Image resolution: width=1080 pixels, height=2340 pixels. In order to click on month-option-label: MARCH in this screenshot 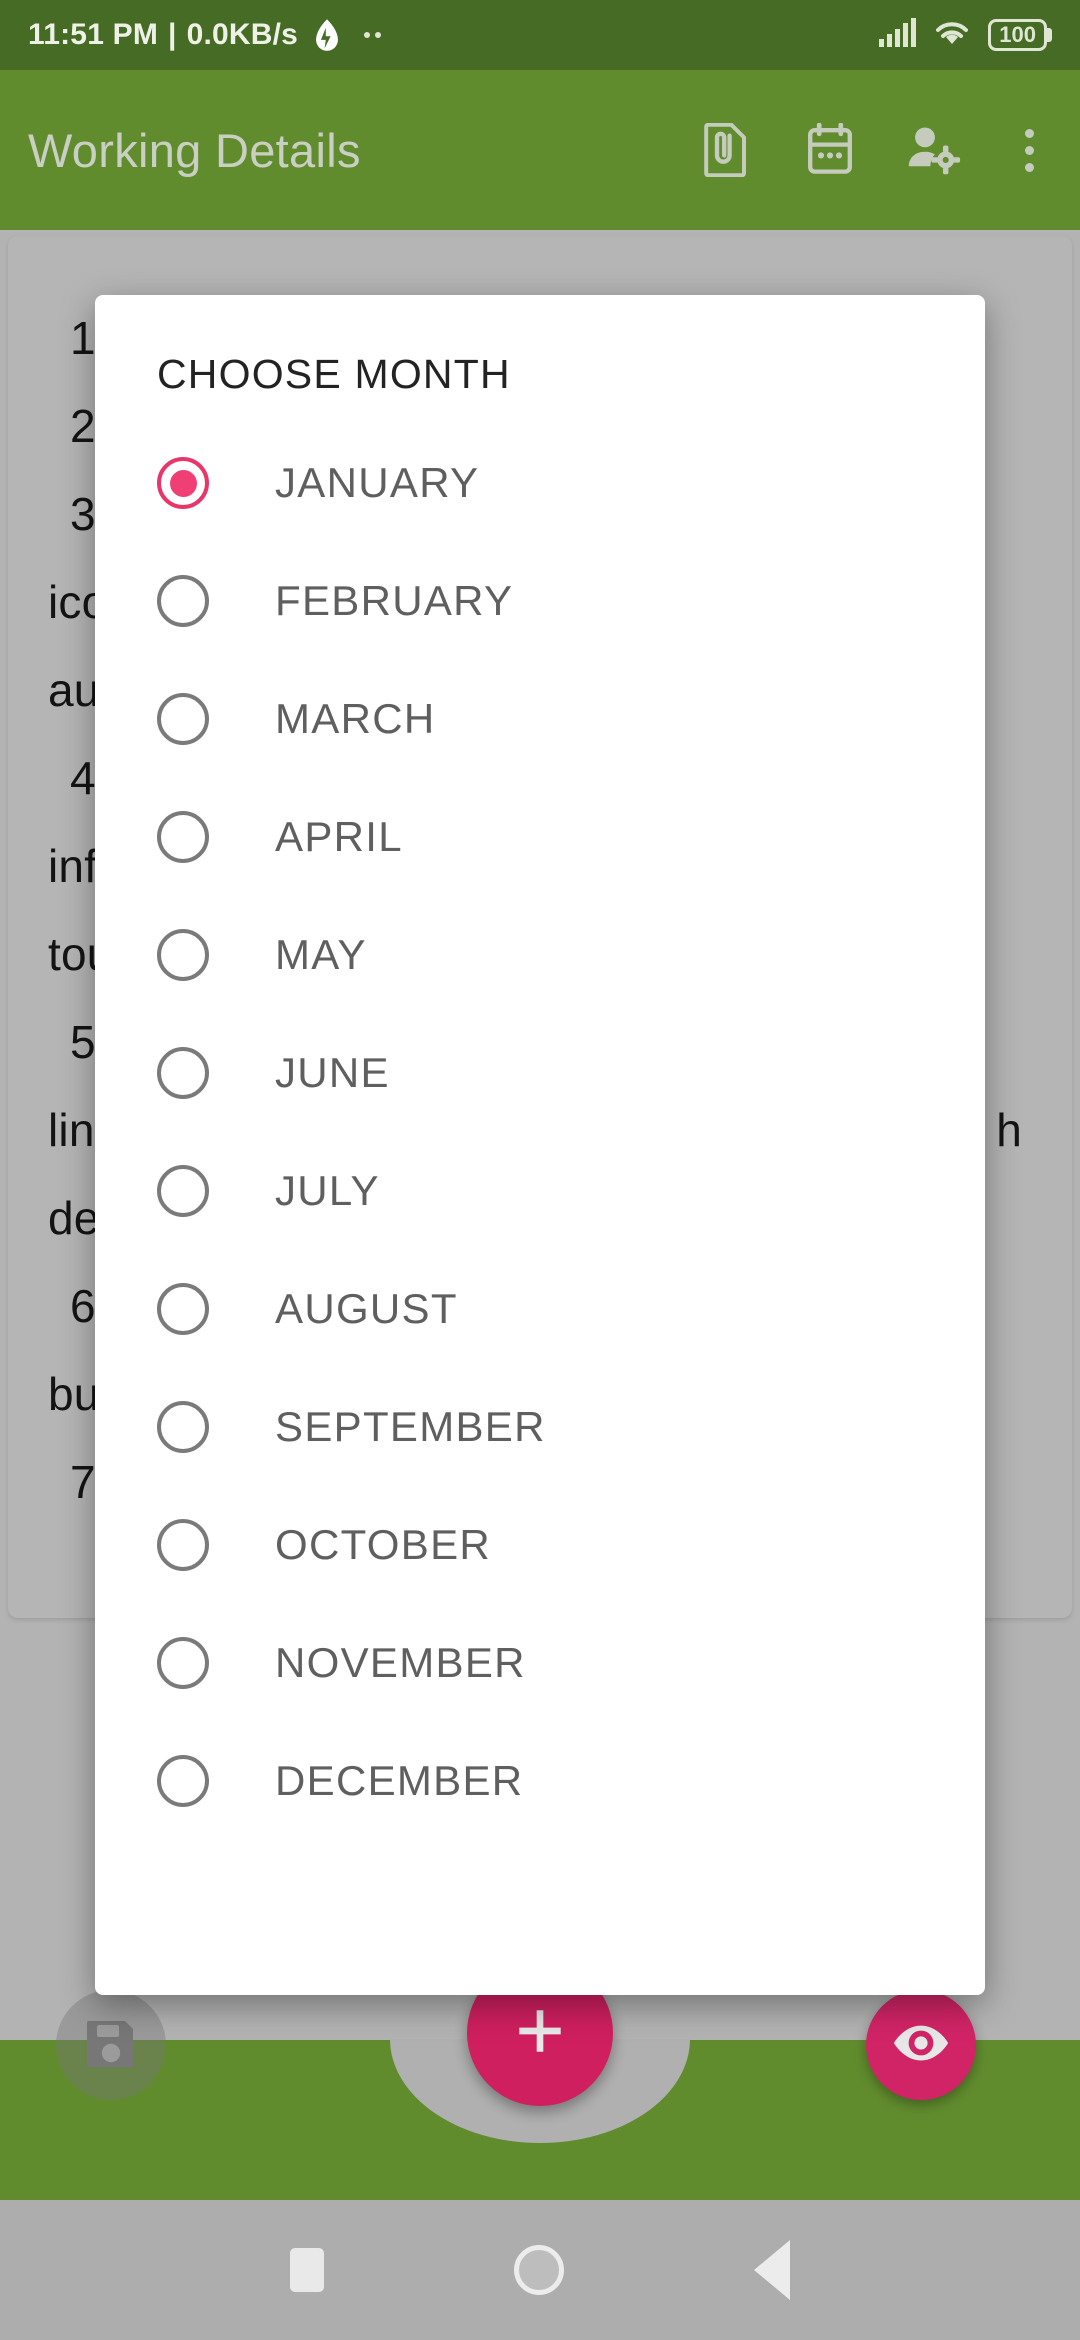, I will do `click(355, 718)`.